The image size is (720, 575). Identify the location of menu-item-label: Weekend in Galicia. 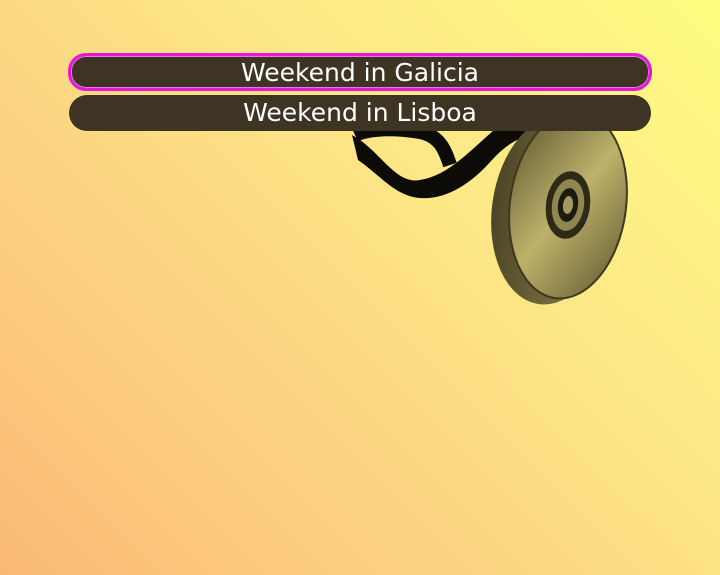
(360, 72).